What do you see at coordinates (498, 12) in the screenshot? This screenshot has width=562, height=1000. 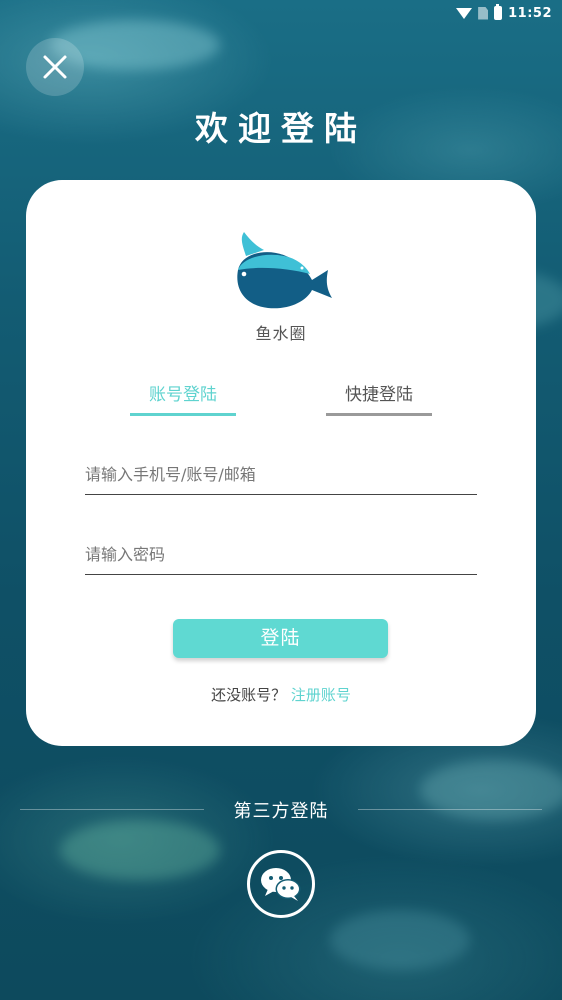 I see `battery-icon` at bounding box center [498, 12].